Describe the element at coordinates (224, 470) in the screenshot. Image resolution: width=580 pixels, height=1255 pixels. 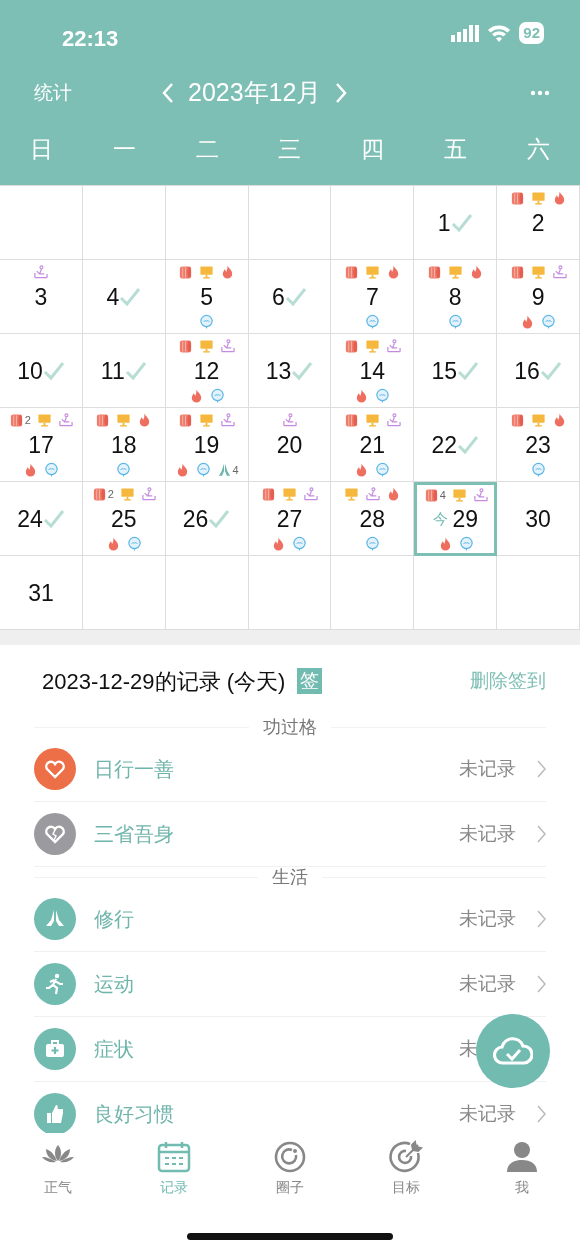
I see `praying-hands-icon` at that location.